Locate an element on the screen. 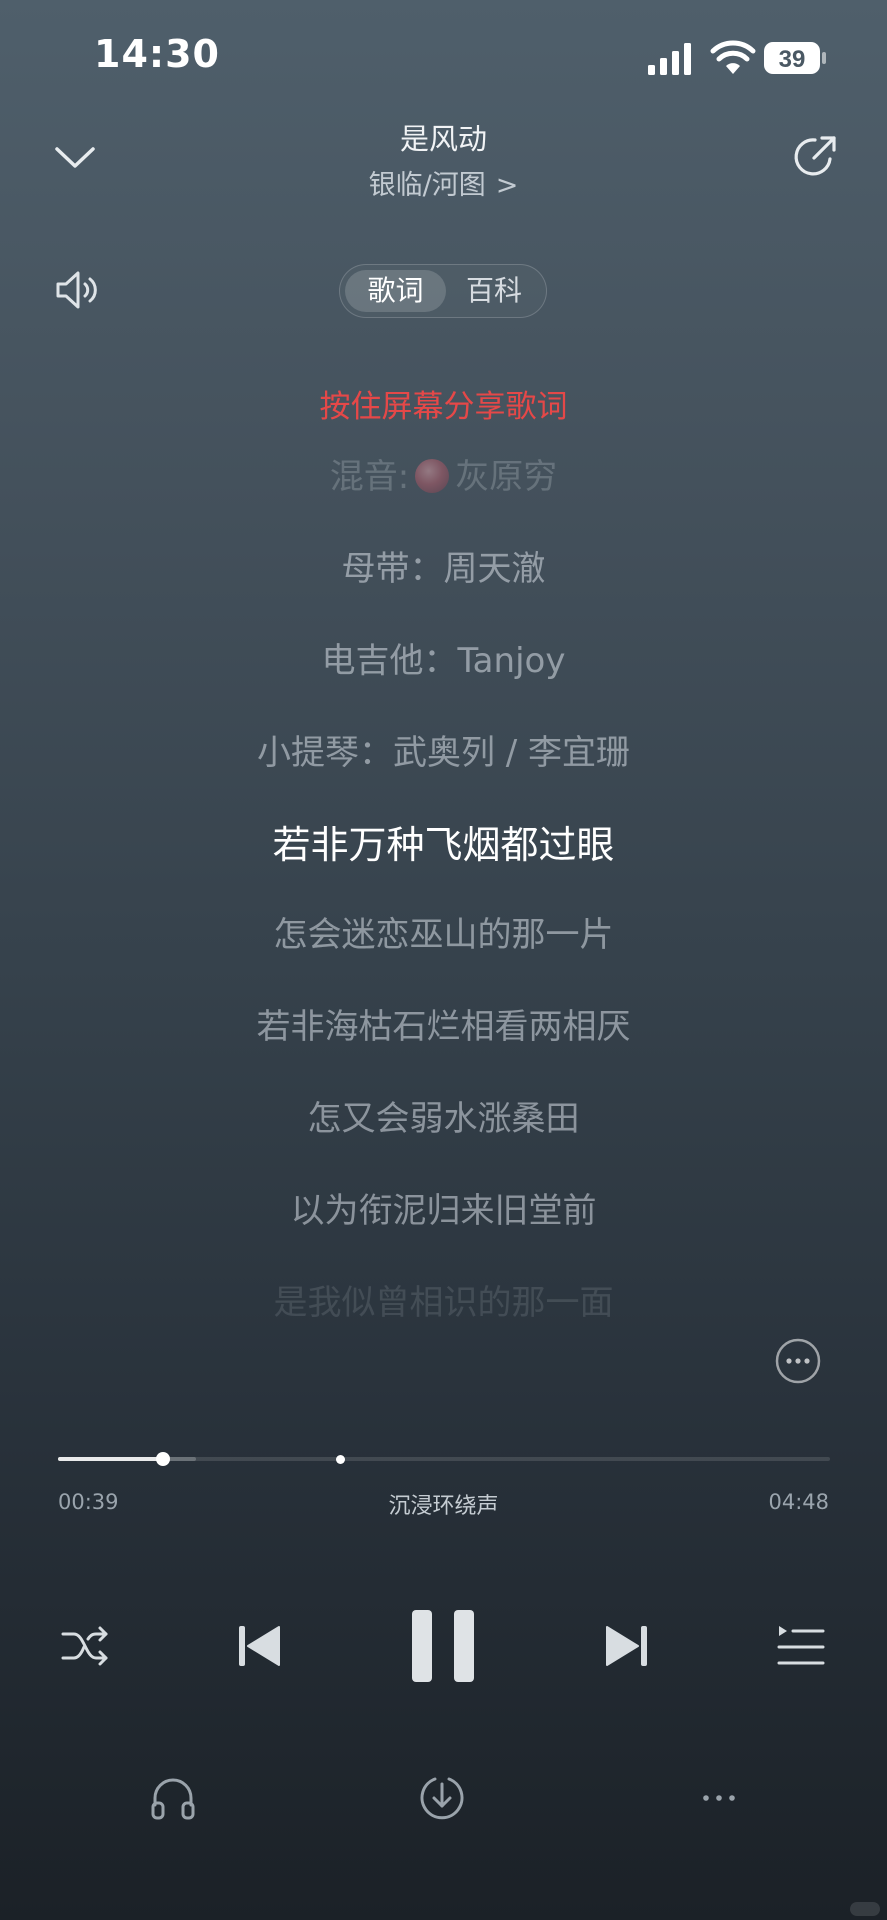 The image size is (887, 1920). progress-played is located at coordinates (110, 1459).